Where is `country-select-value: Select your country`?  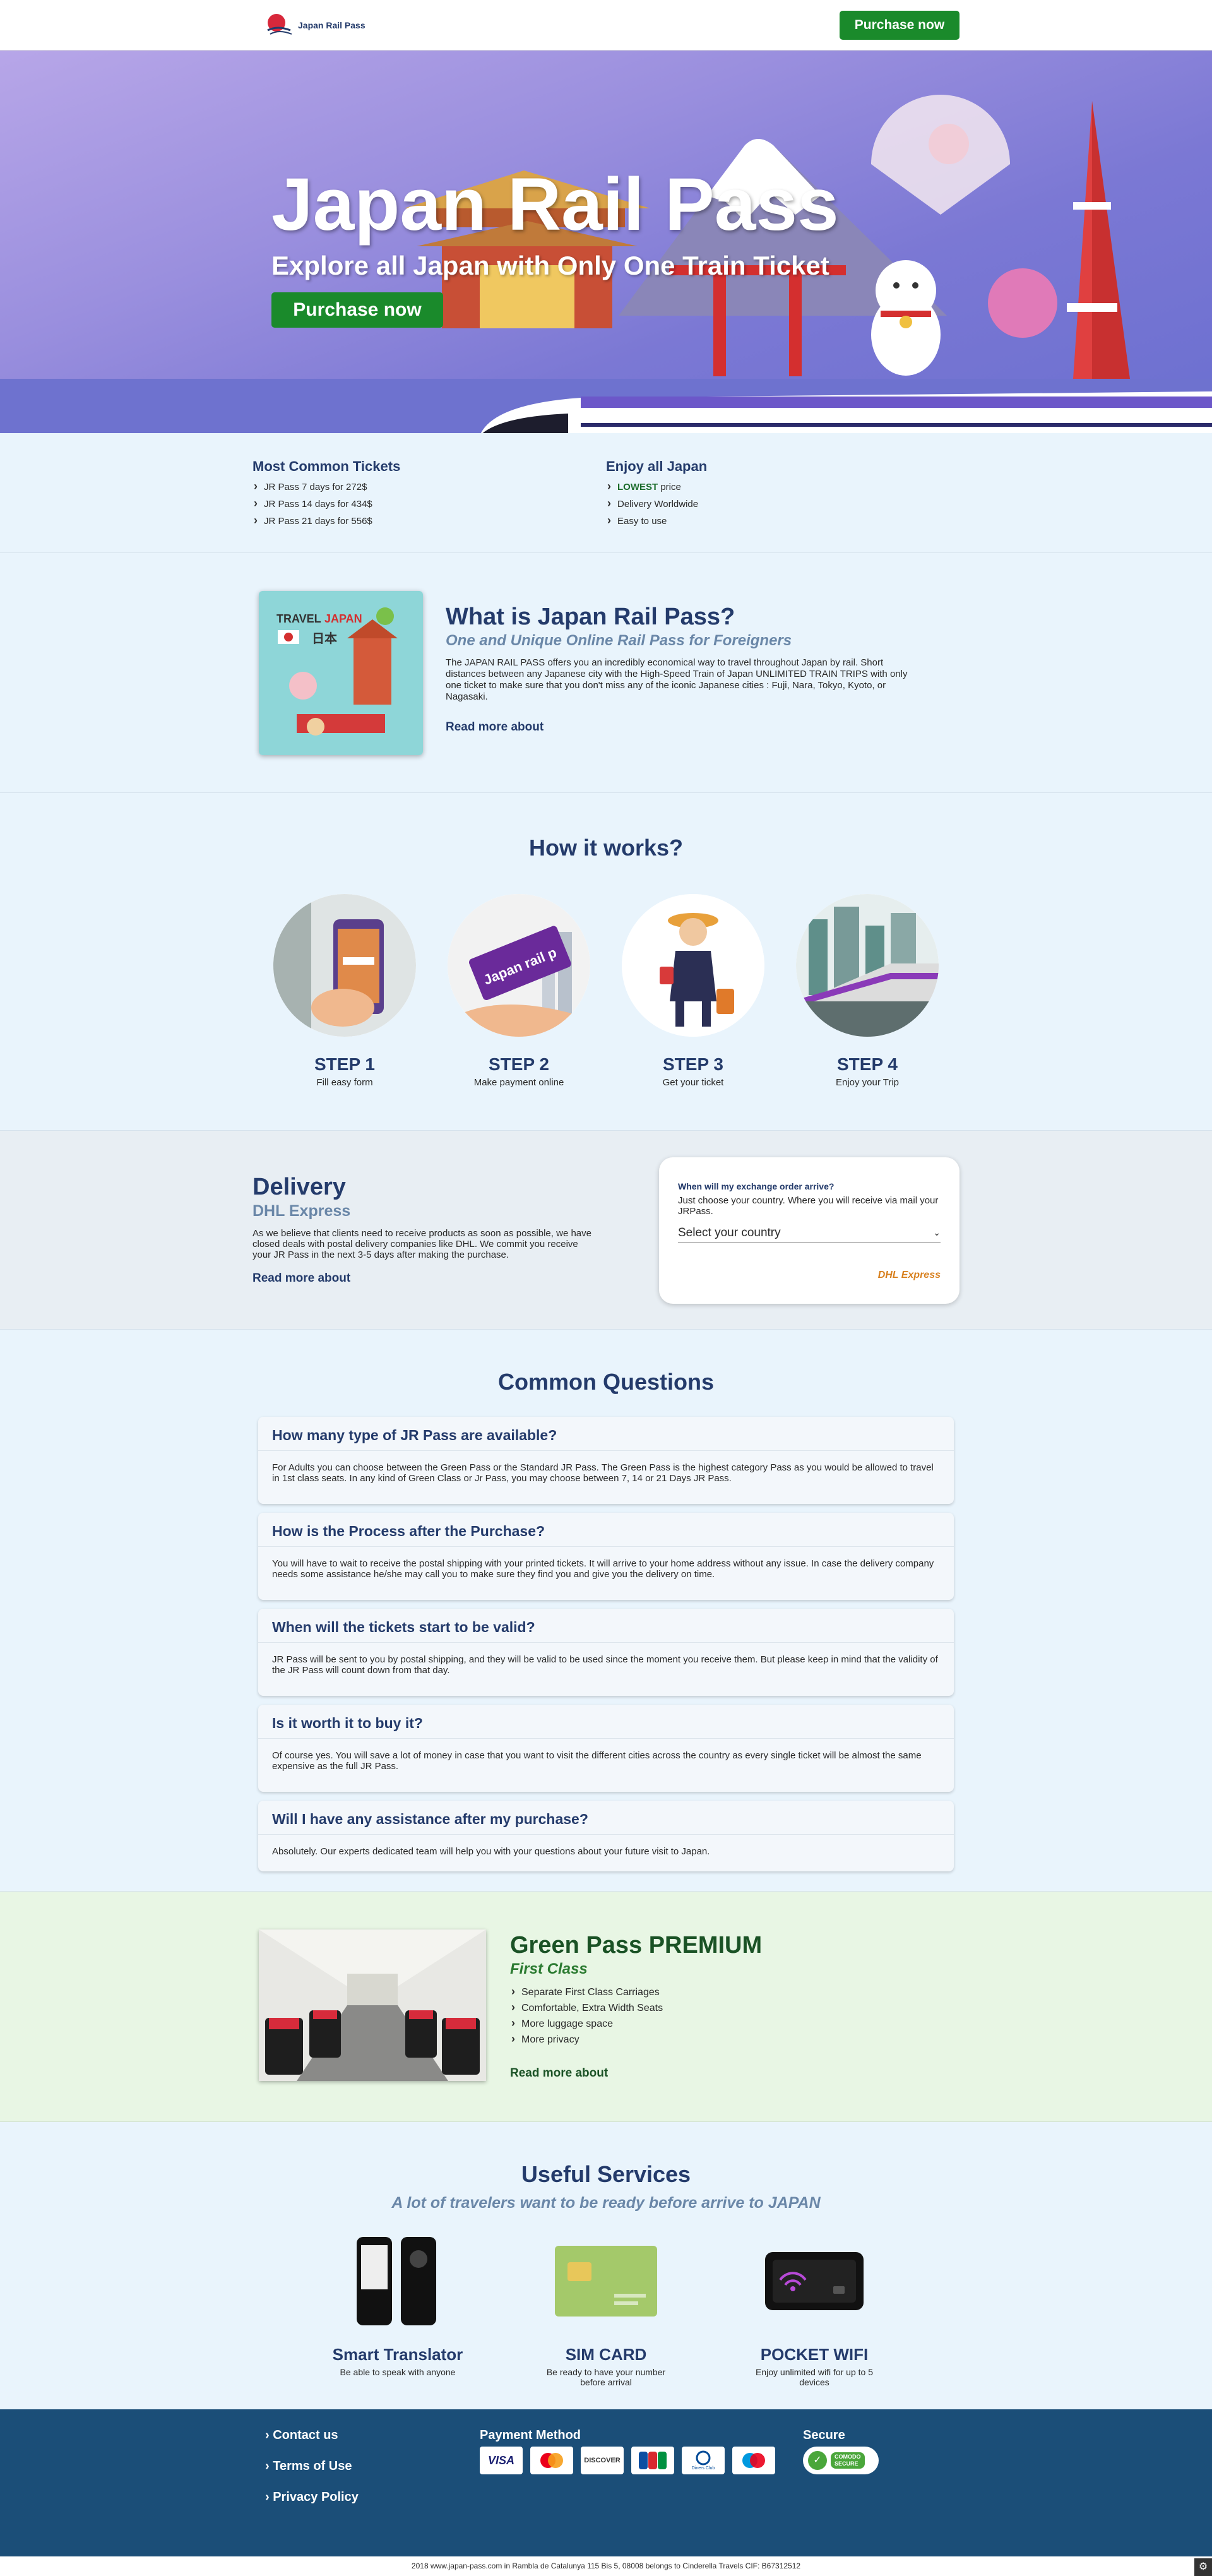 country-select-value: Select your country is located at coordinates (729, 1232).